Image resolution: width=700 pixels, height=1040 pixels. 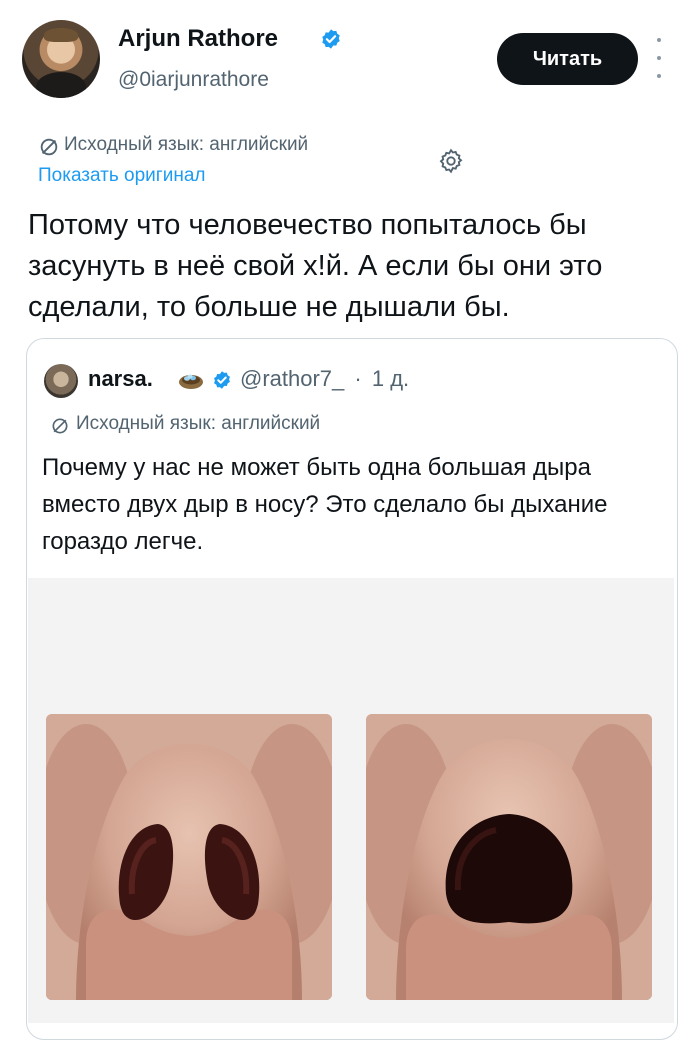 I want to click on show-original-link: Показать оригинал, so click(x=121, y=176).